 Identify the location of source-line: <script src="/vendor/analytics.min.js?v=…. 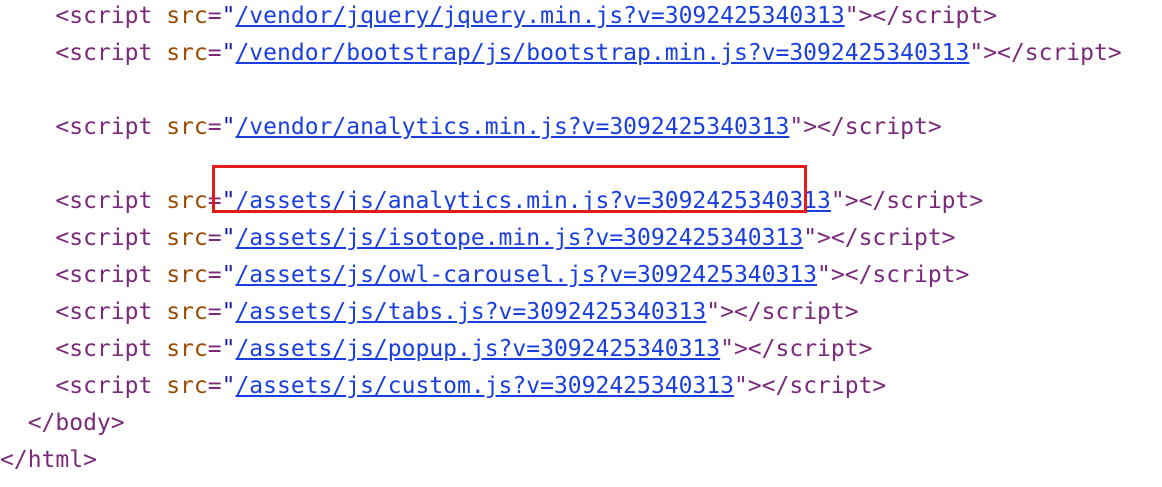
(471, 127).